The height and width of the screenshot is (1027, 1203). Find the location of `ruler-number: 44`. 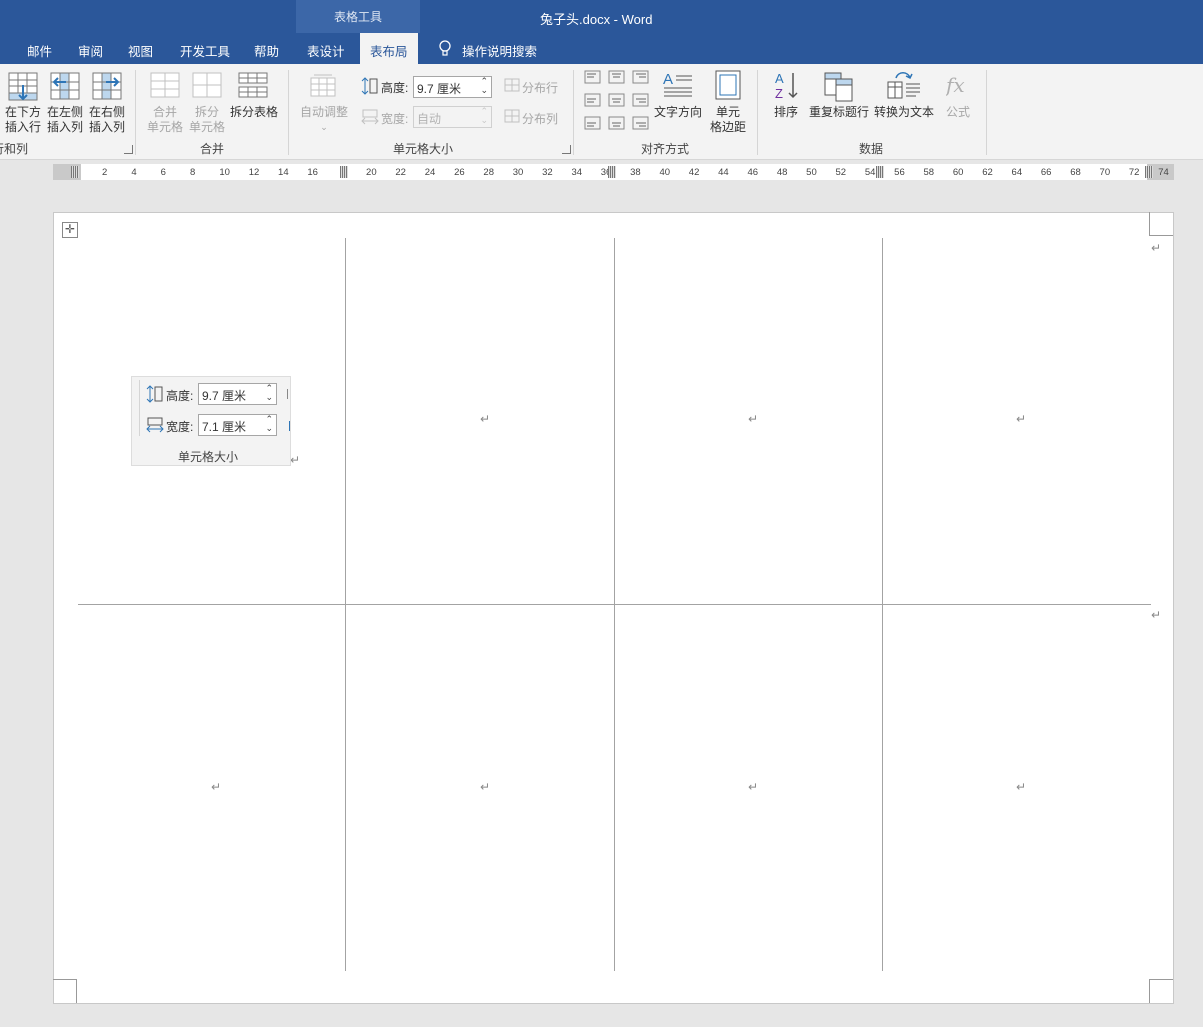

ruler-number: 44 is located at coordinates (723, 172).